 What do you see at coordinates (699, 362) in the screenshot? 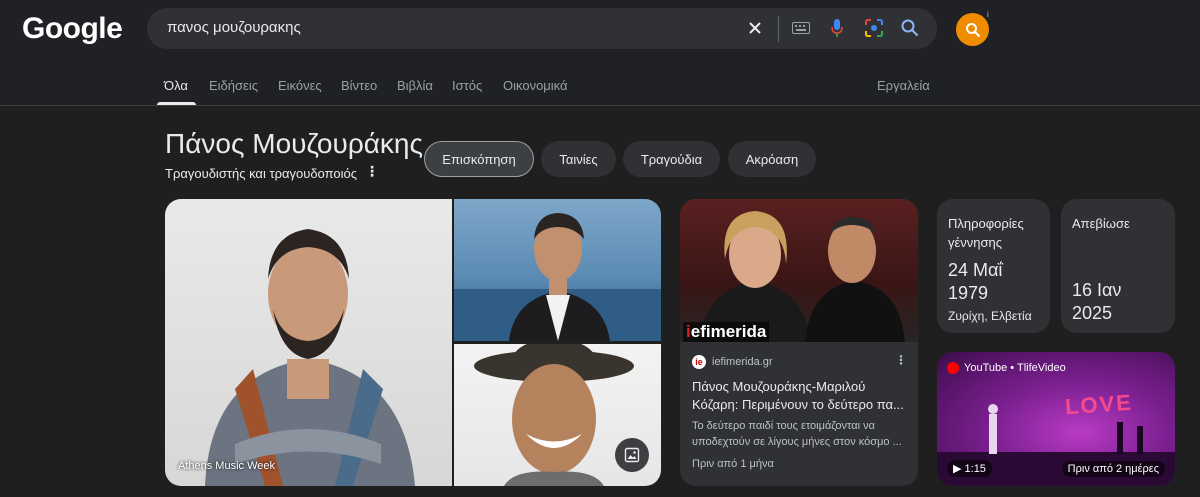
I see `source-favicon-icon: ie` at bounding box center [699, 362].